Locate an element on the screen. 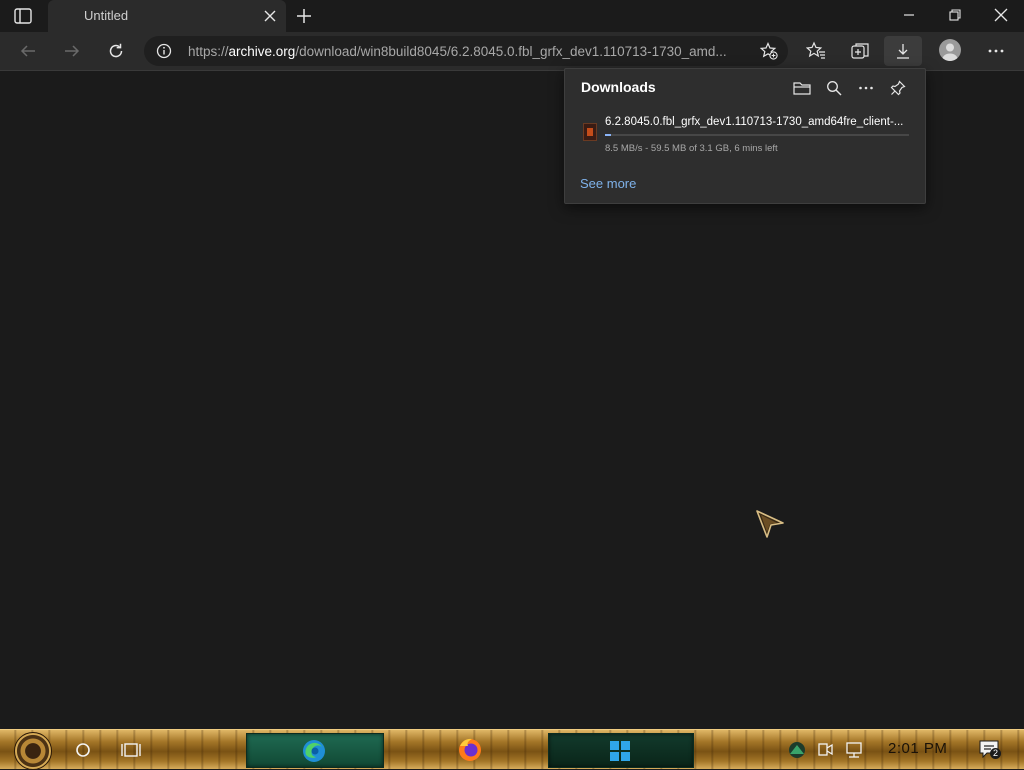  download-progress-bar is located at coordinates (757, 135).